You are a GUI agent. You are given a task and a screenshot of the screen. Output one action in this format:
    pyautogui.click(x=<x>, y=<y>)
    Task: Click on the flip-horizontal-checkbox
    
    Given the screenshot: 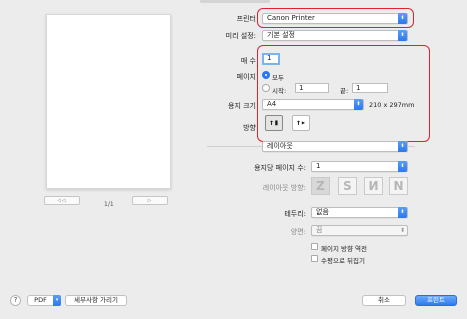 What is the action you would take?
    pyautogui.click(x=314, y=258)
    